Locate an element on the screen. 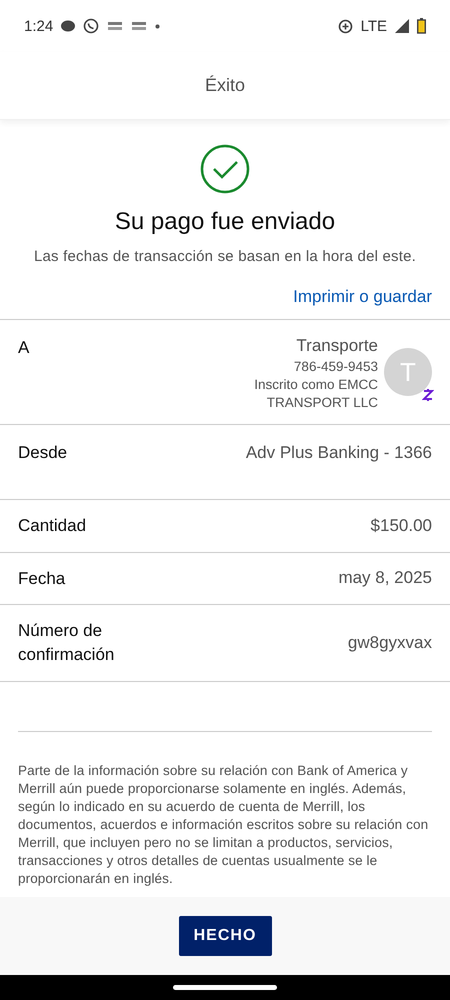 The height and width of the screenshot is (1000, 450). disclaimer-text: Parte de la información sobre su relación con Bank of America y Merrill aún puede proporcionarse solamente en inglés. Además, según lo indicado en su acuerdo de cuenta de Merrill, los documentos, acuerdos e información escritos sobre su relación con Merrill, que incluyen pero no se limitan a productos, servicios, transacciones y otros detalles de cuentas usualmente se le proporcionarán en inglés. is located at coordinates (224, 825).